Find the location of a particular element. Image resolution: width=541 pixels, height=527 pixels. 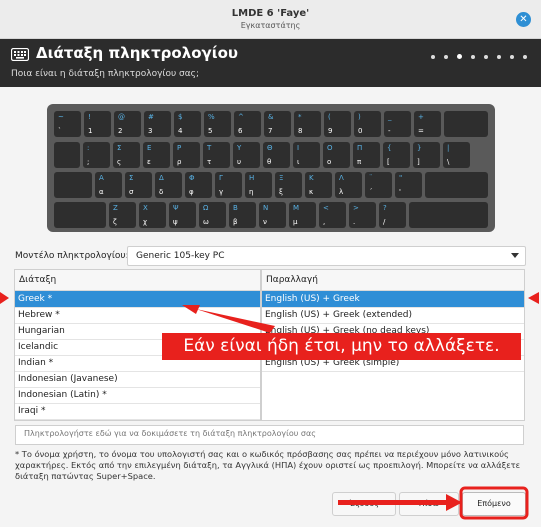

annotation-next-line is located at coordinates (393, 502).